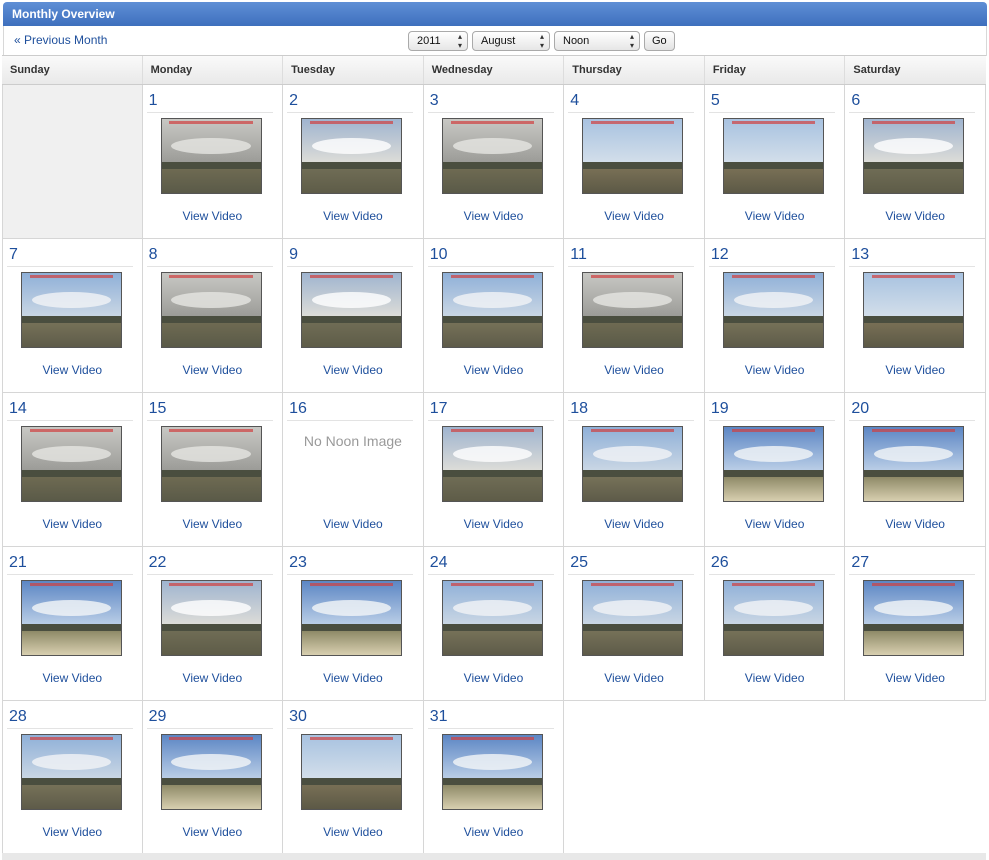 The width and height of the screenshot is (989, 860). I want to click on weekday-header: Friday, so click(775, 70).